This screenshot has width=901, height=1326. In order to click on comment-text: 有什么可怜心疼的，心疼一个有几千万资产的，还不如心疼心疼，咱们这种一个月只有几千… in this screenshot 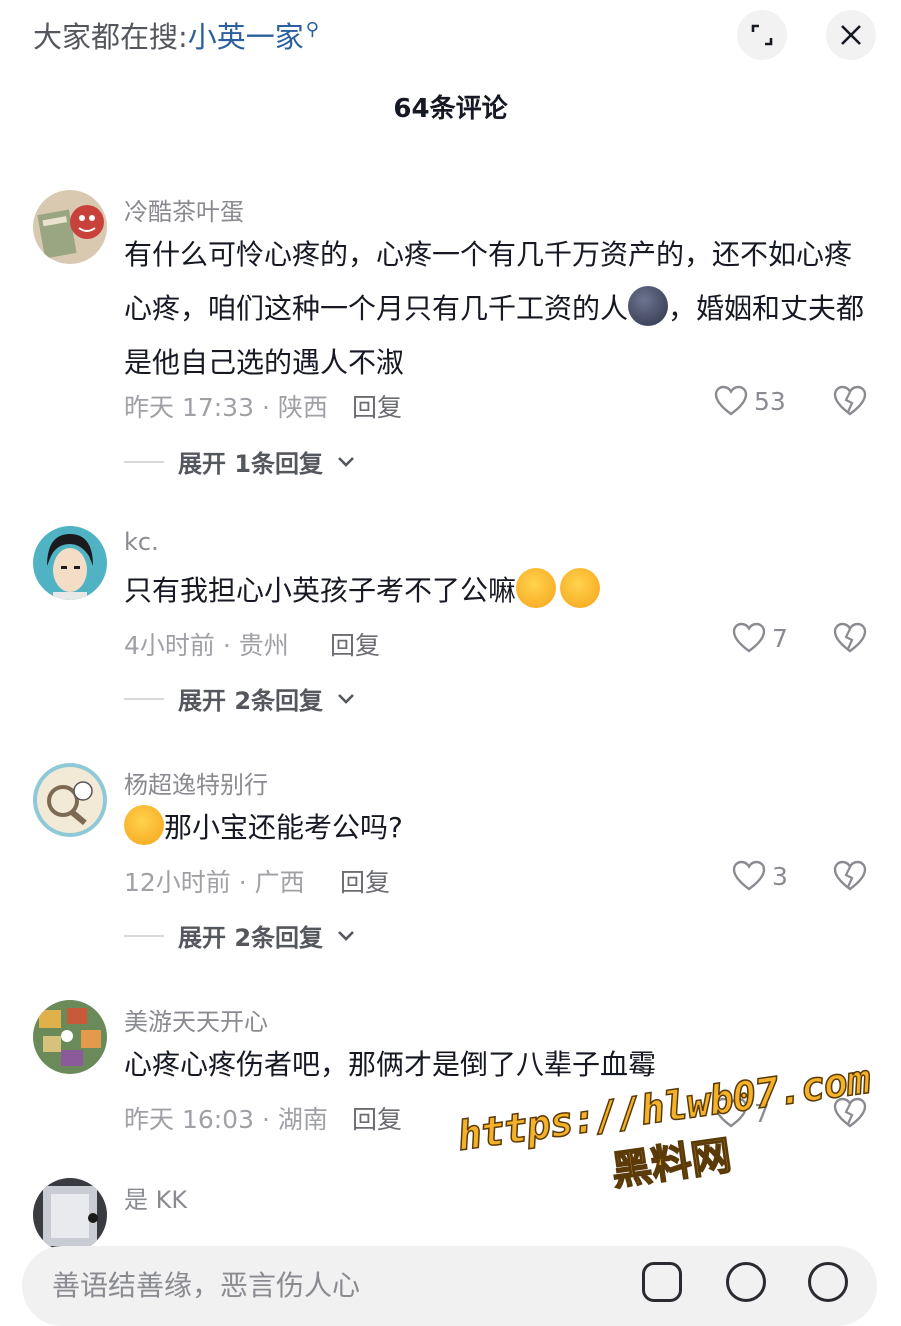, I will do `click(494, 308)`.